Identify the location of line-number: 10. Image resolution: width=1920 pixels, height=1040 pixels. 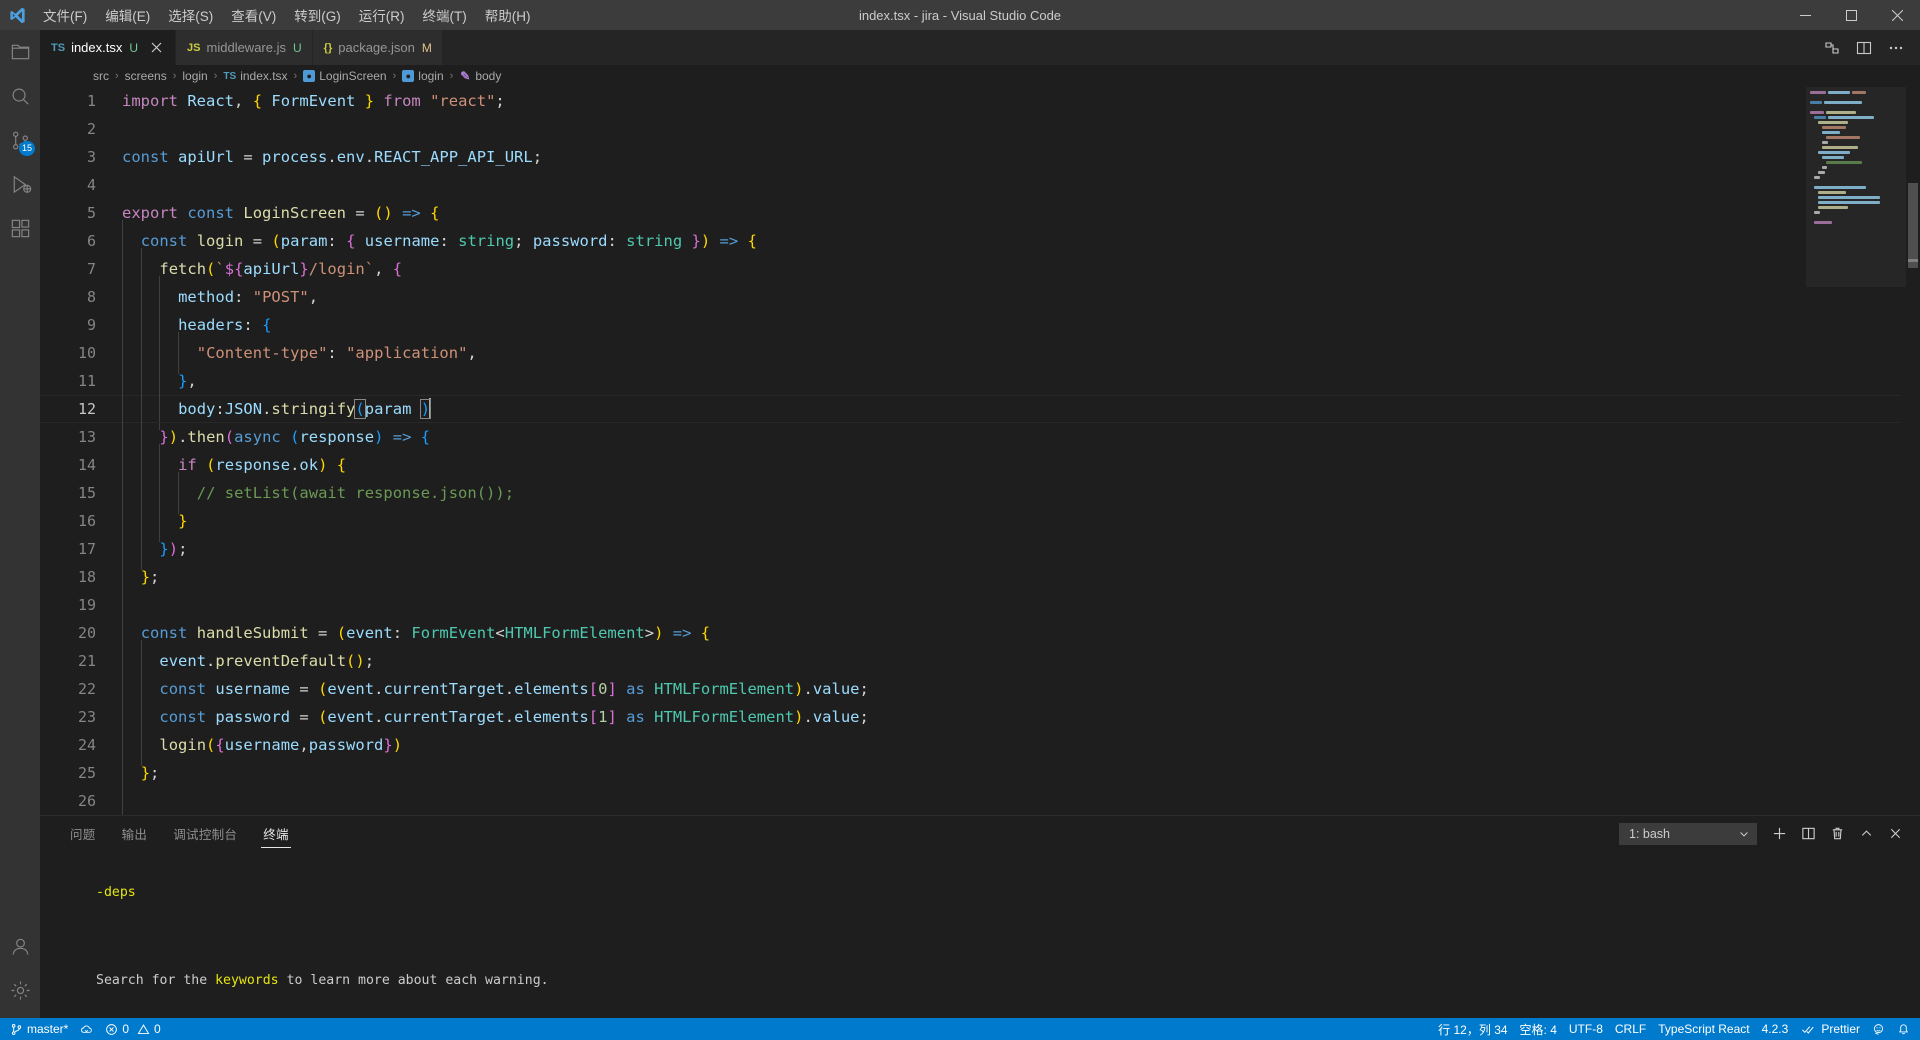
(86, 353).